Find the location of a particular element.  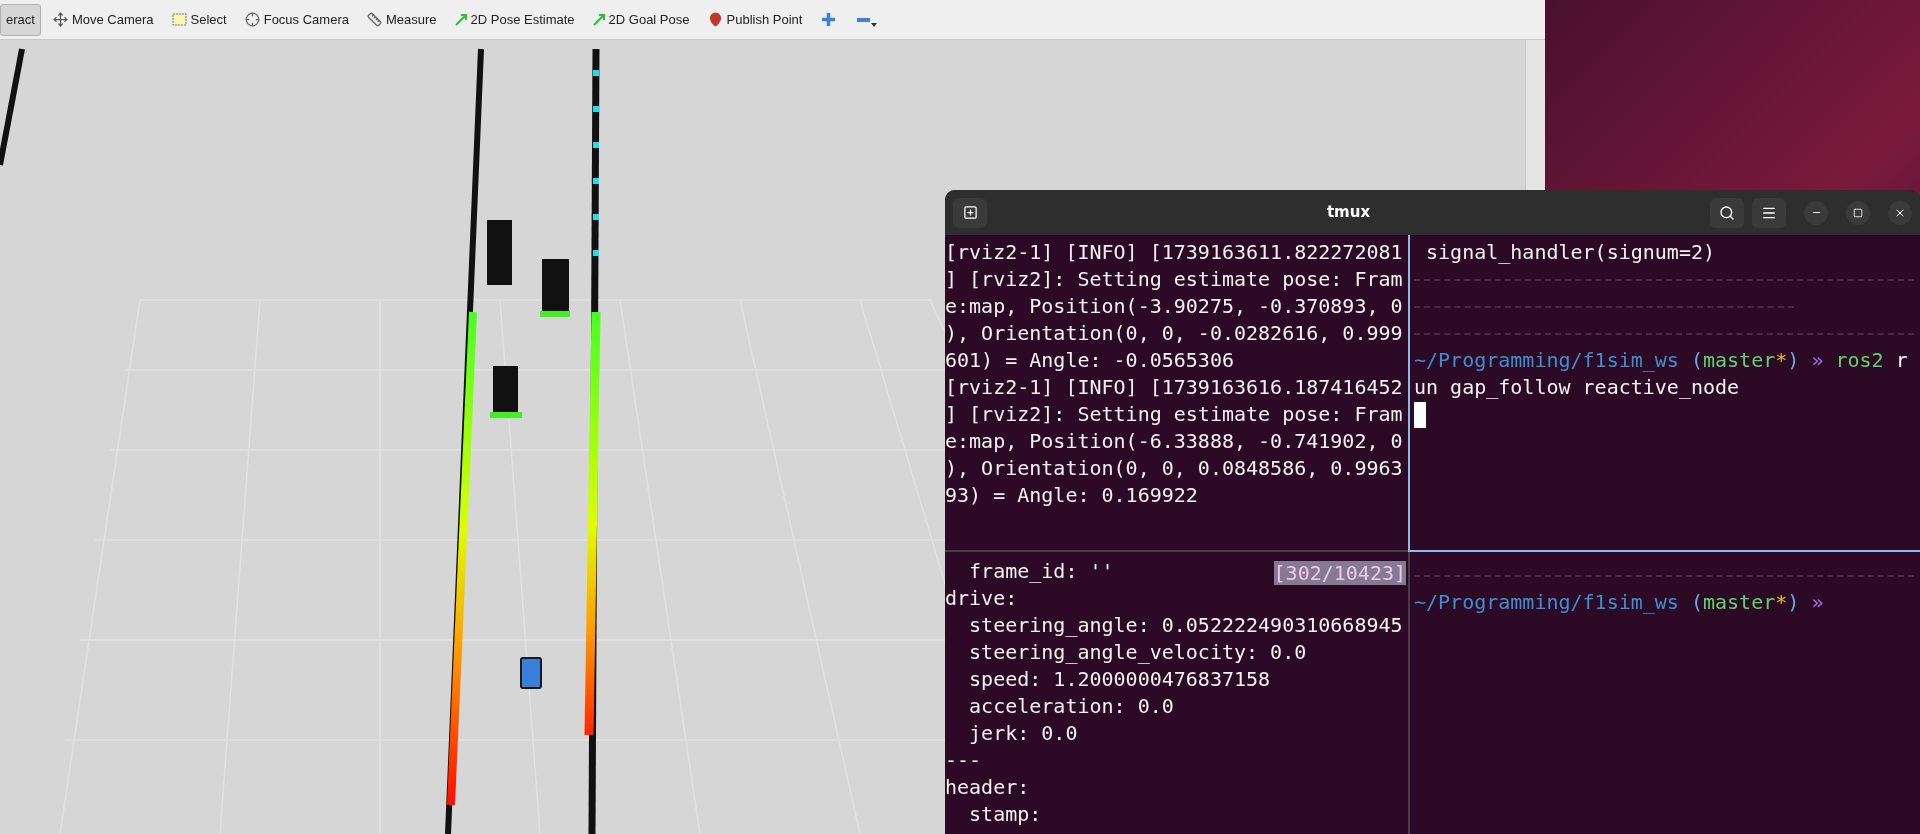

map-pin-icon is located at coordinates (715, 19).